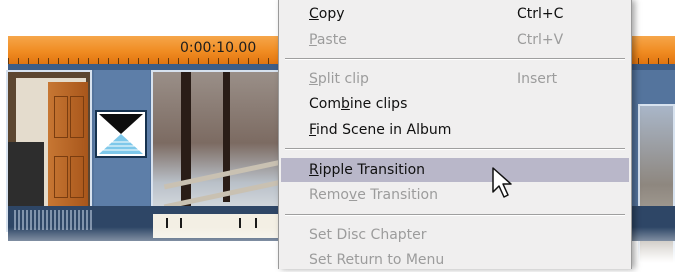 This screenshot has height=272, width=675. What do you see at coordinates (226, 137) in the screenshot?
I see `clip-thumbnail-tree` at bounding box center [226, 137].